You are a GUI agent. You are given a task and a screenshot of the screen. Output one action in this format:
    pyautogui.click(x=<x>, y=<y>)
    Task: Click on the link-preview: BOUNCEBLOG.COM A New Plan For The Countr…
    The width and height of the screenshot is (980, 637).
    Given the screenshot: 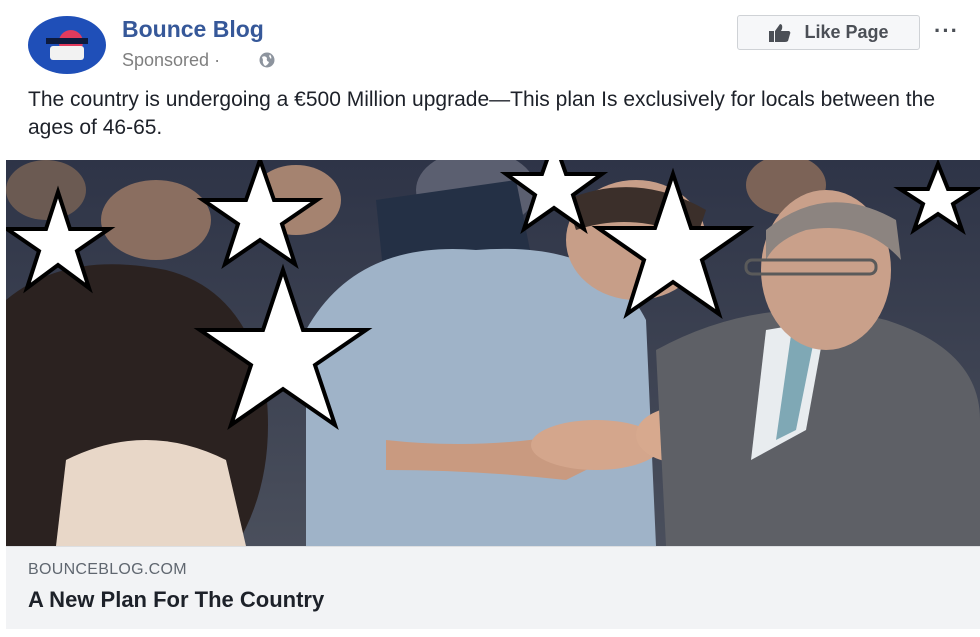 What is the action you would take?
    pyautogui.click(x=493, y=587)
    